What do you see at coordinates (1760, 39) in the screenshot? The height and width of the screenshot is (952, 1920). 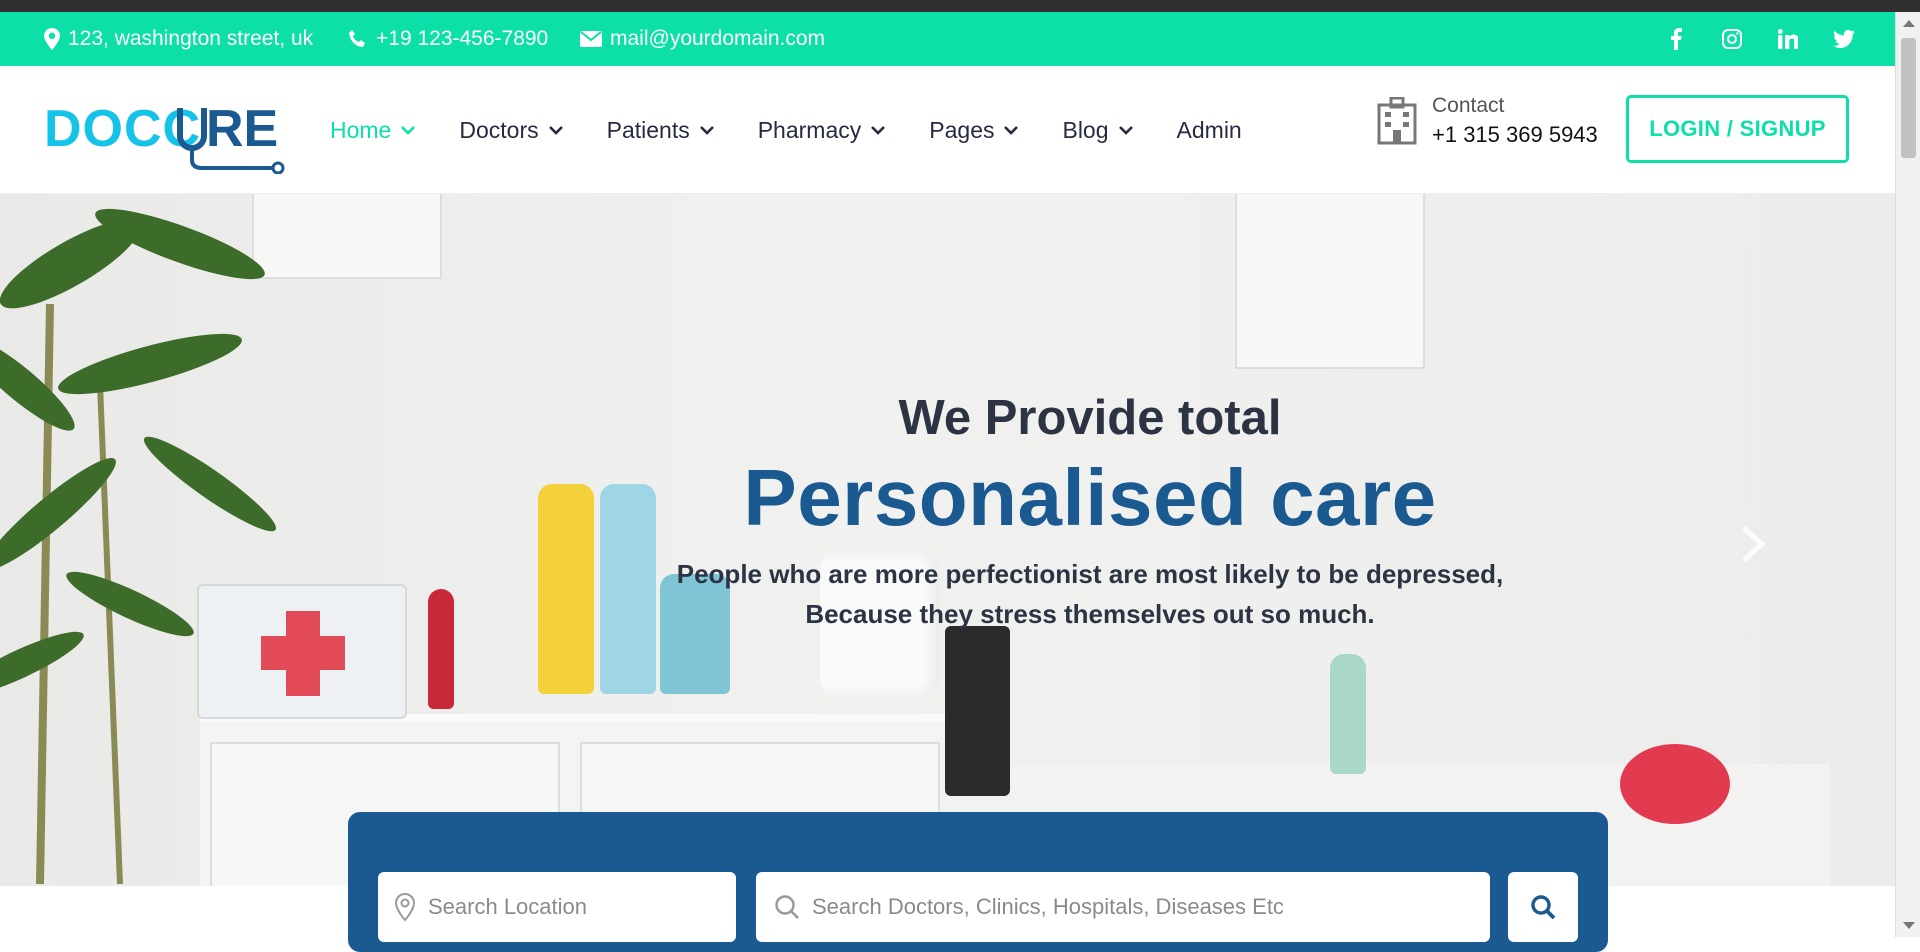 I see `social-links` at bounding box center [1760, 39].